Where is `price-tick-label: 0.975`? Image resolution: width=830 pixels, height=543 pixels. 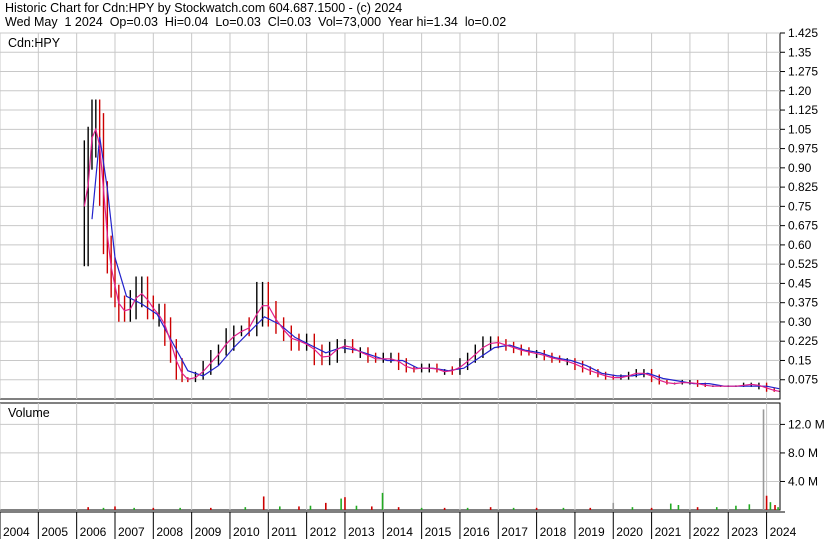
price-tick-label: 0.975 is located at coordinates (803, 149).